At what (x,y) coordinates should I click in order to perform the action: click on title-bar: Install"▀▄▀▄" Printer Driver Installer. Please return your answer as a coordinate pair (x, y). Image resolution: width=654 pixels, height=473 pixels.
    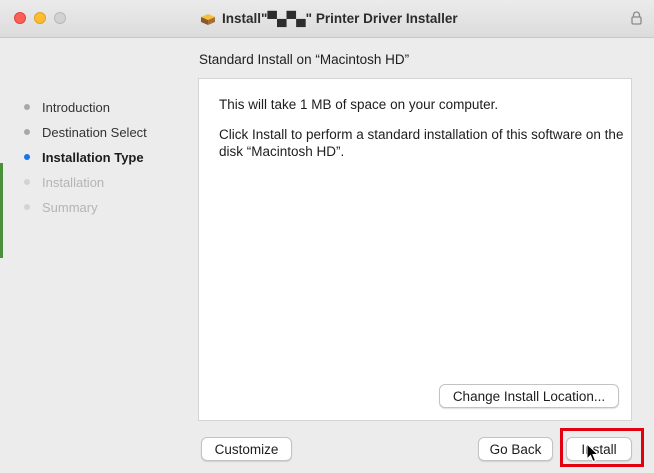
    Looking at the image, I should click on (327, 19).